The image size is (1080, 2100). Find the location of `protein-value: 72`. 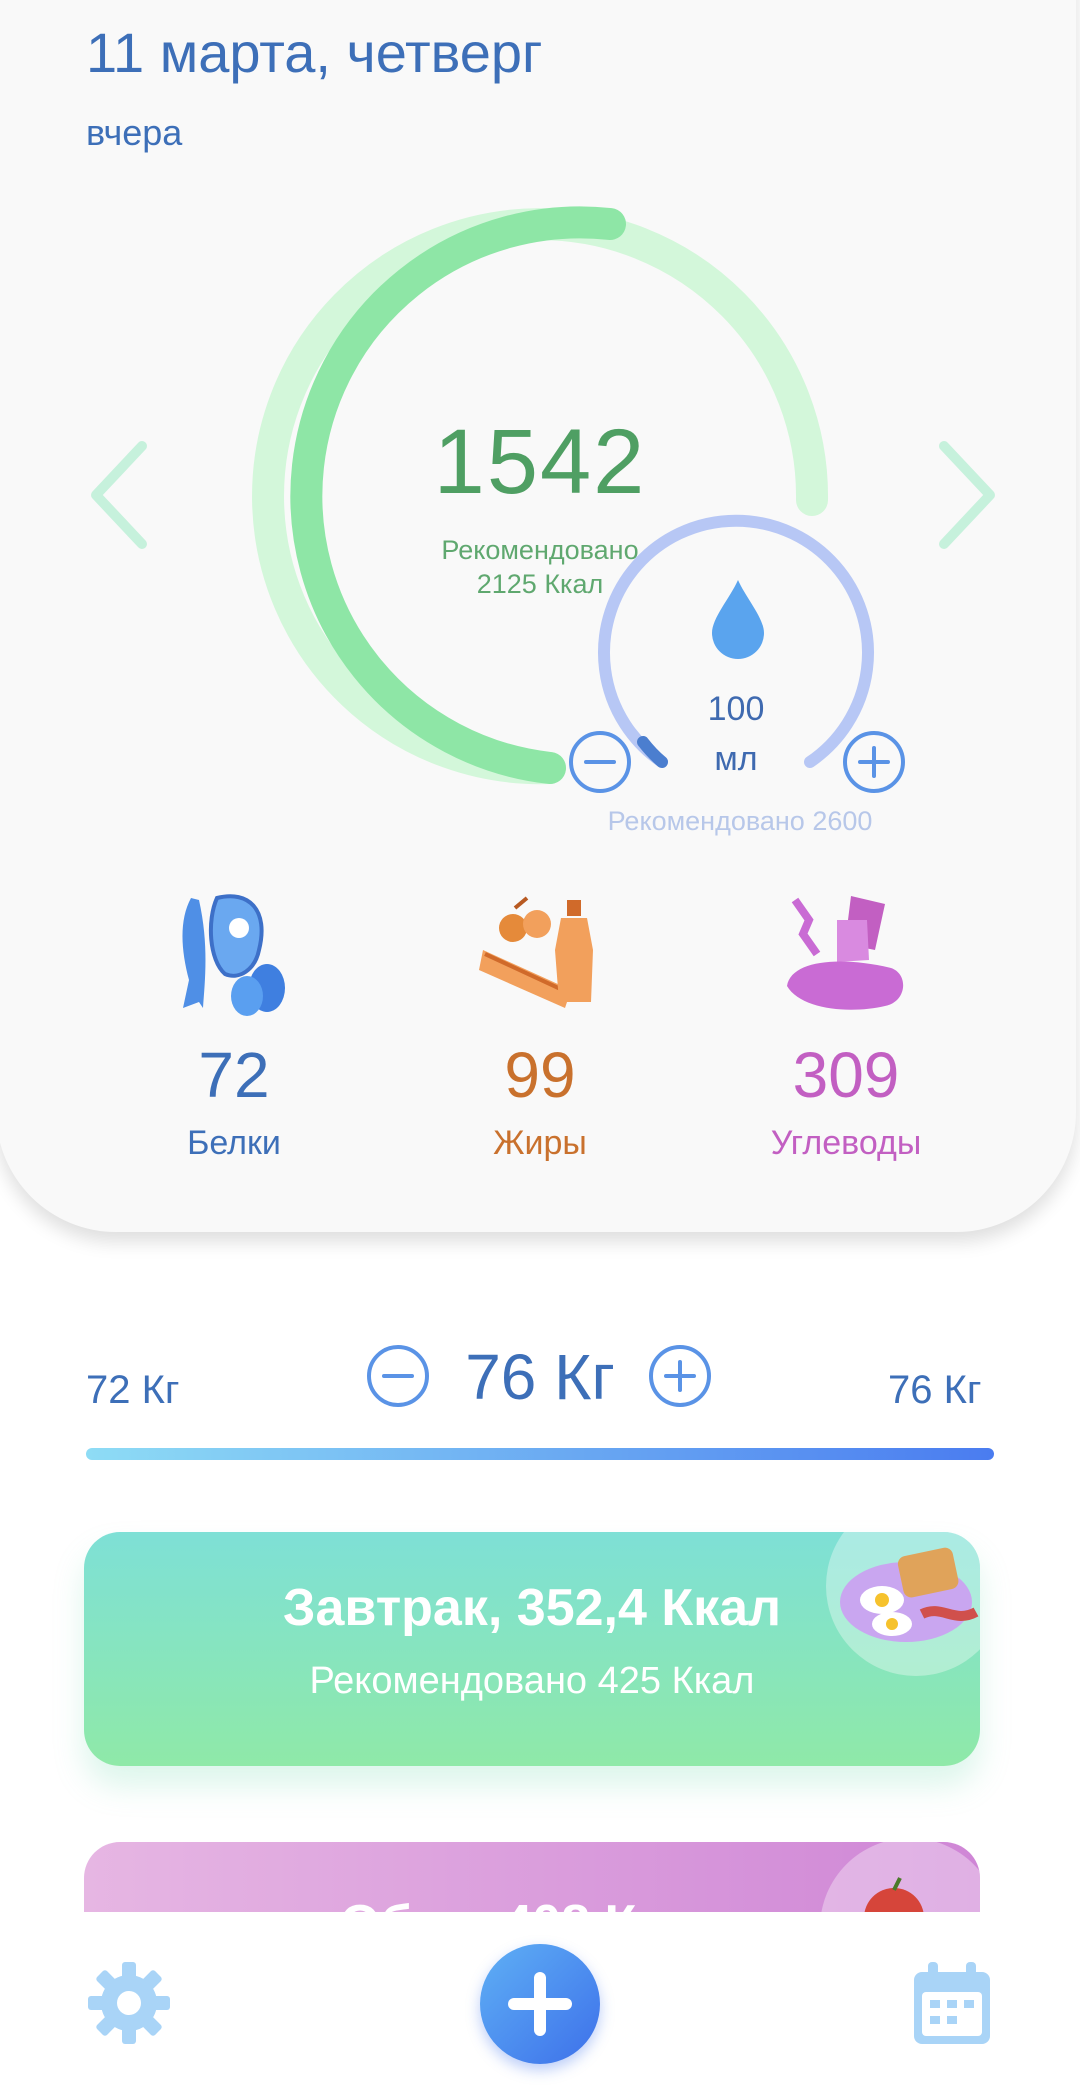

protein-value: 72 is located at coordinates (234, 1075).